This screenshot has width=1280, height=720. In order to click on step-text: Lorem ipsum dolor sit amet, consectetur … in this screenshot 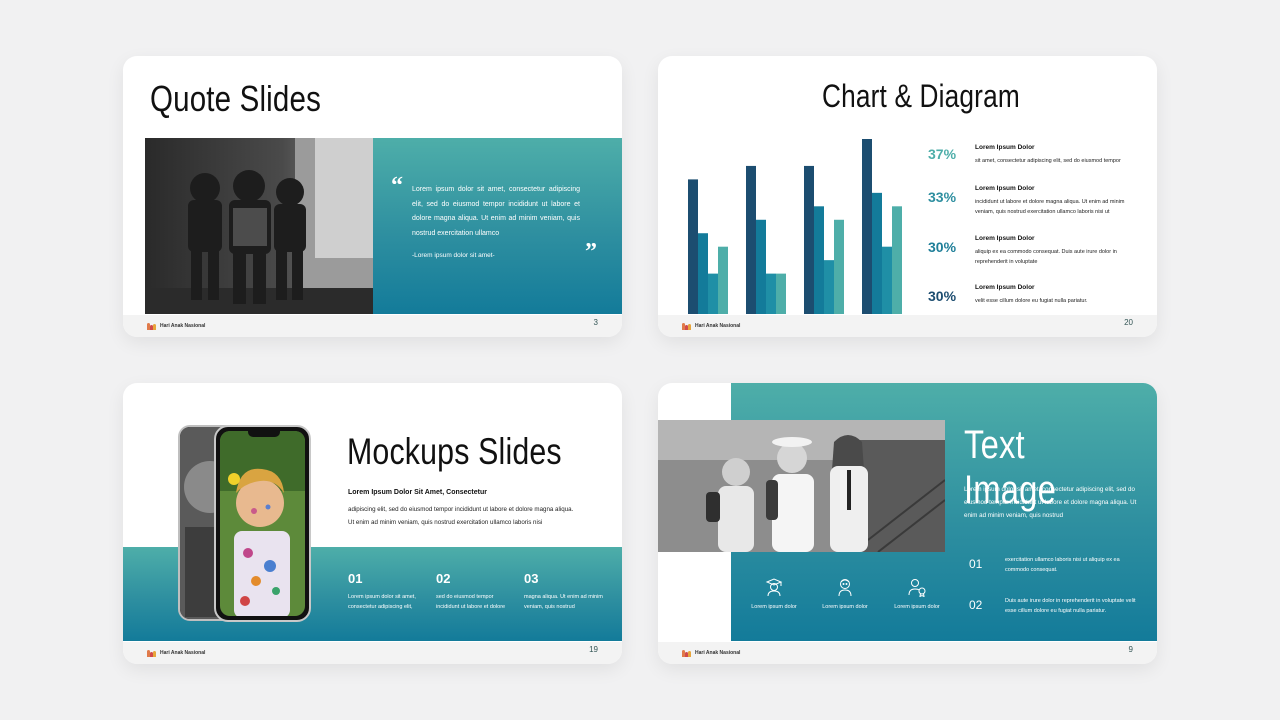, I will do `click(382, 602)`.